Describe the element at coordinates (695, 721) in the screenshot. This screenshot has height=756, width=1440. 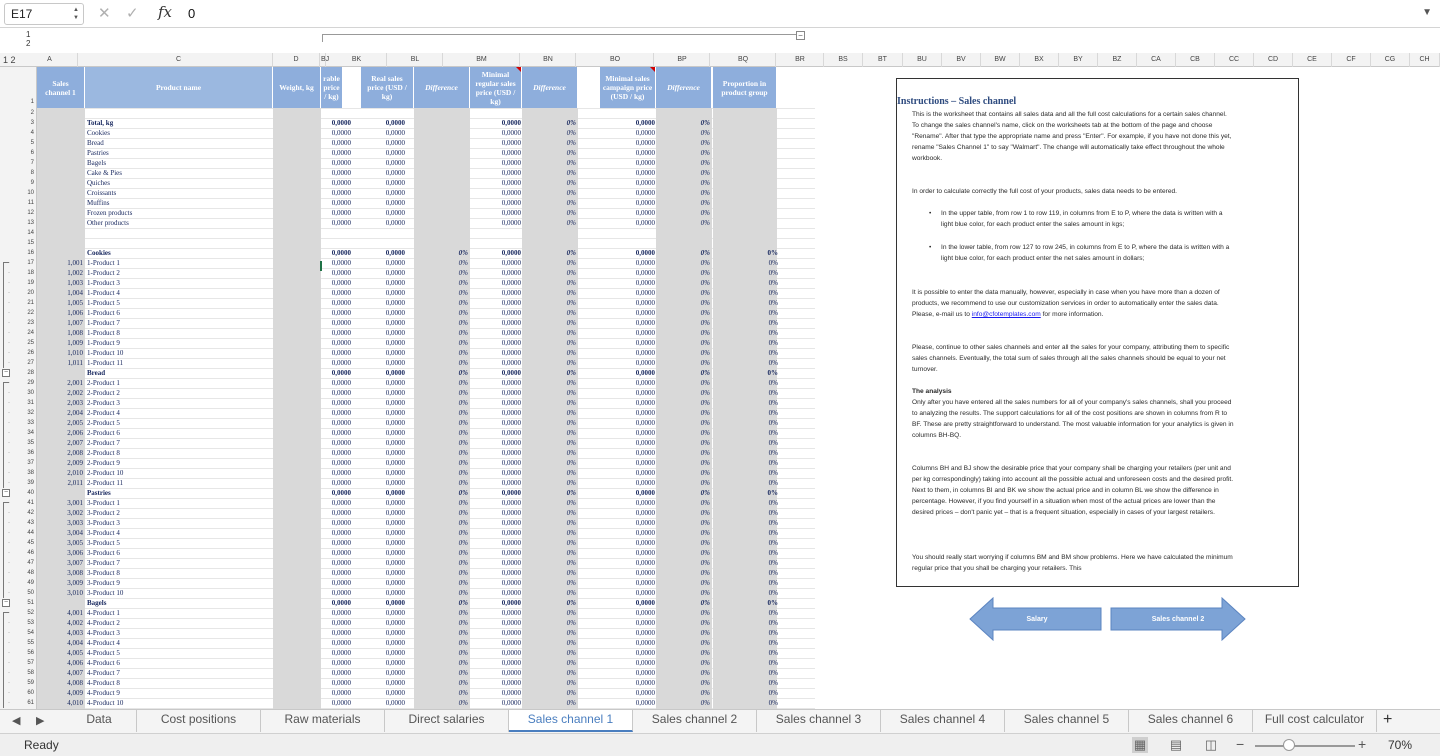
I see `tab-sales-channel-2: Sales channel 2` at that location.